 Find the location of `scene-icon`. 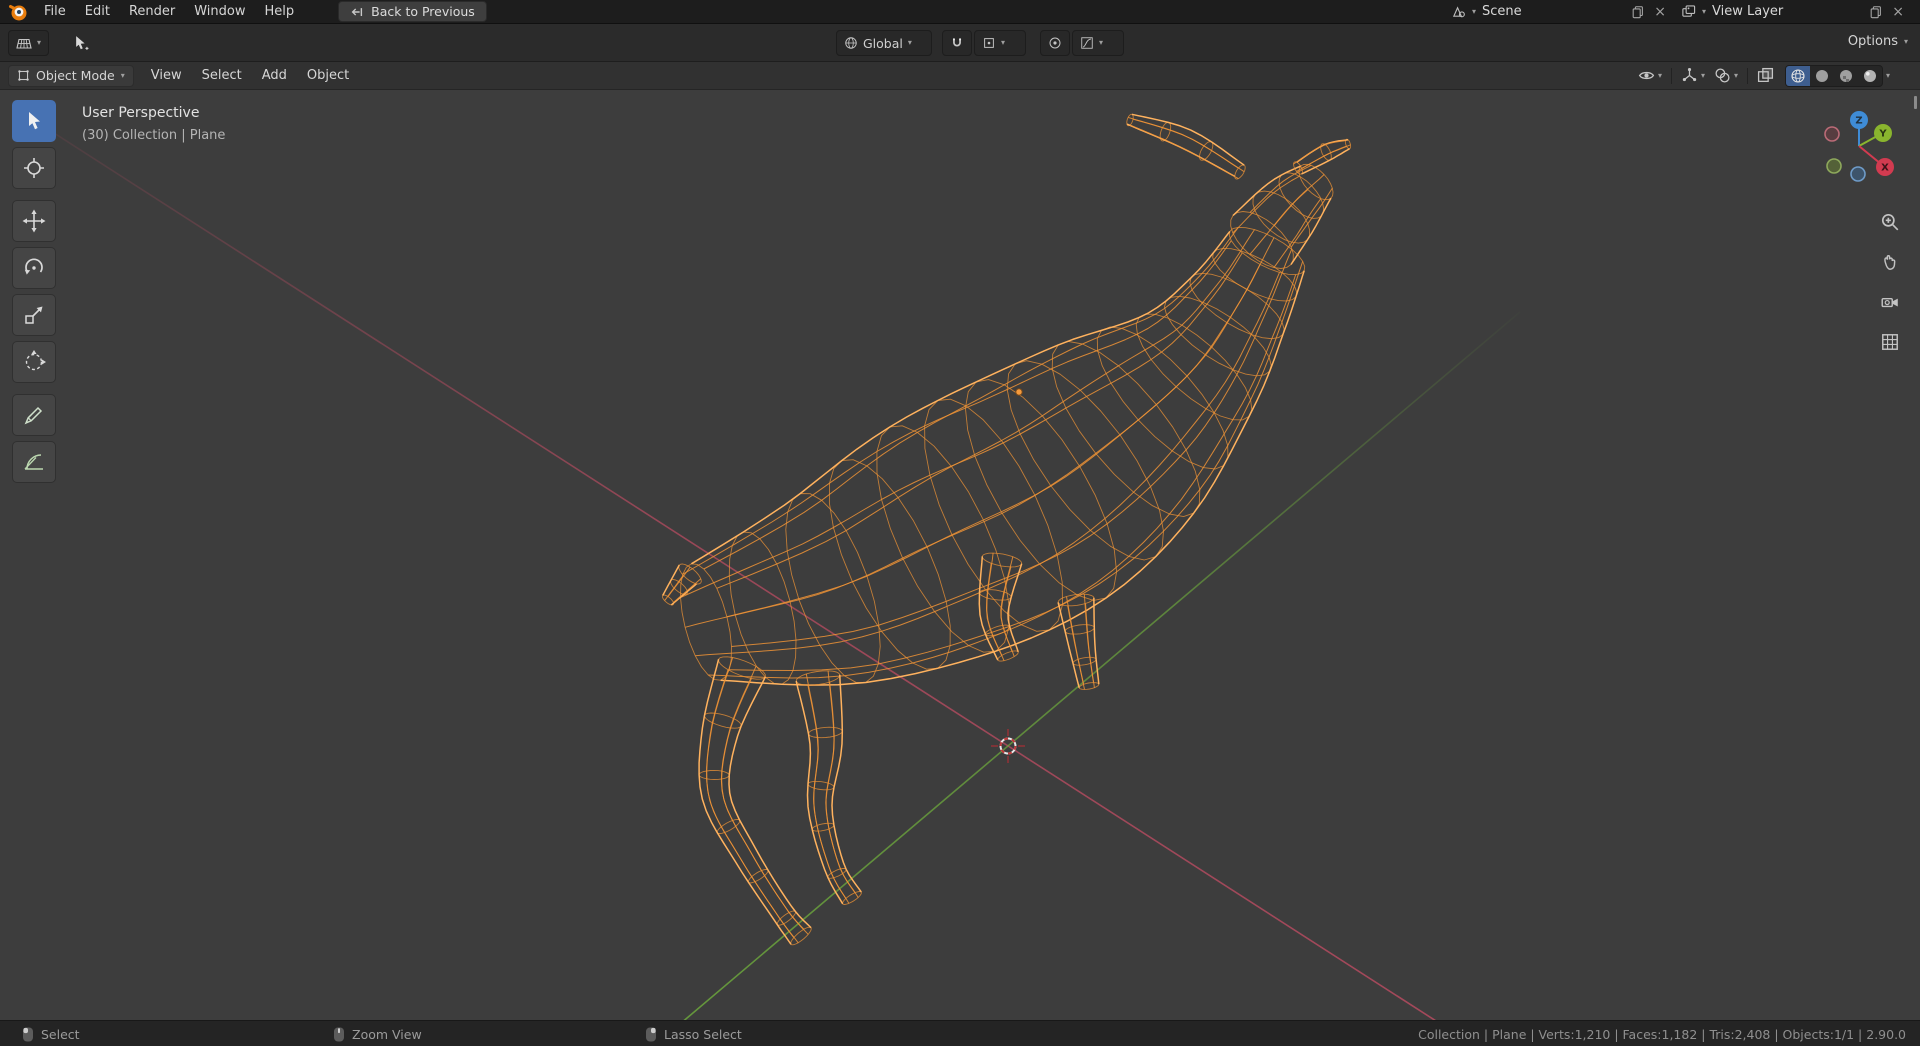

scene-icon is located at coordinates (1458, 11).